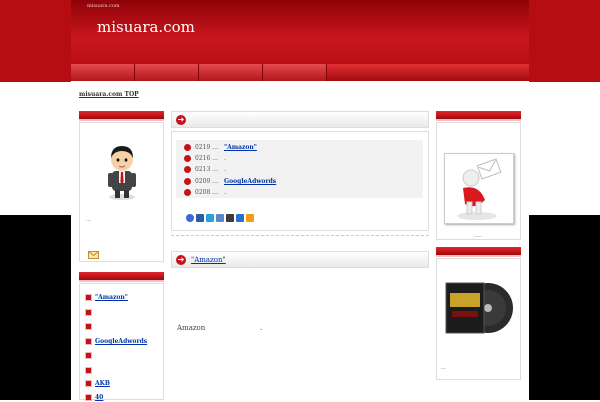  Describe the element at coordinates (250, 218) in the screenshot. I see `rss-icon` at that location.